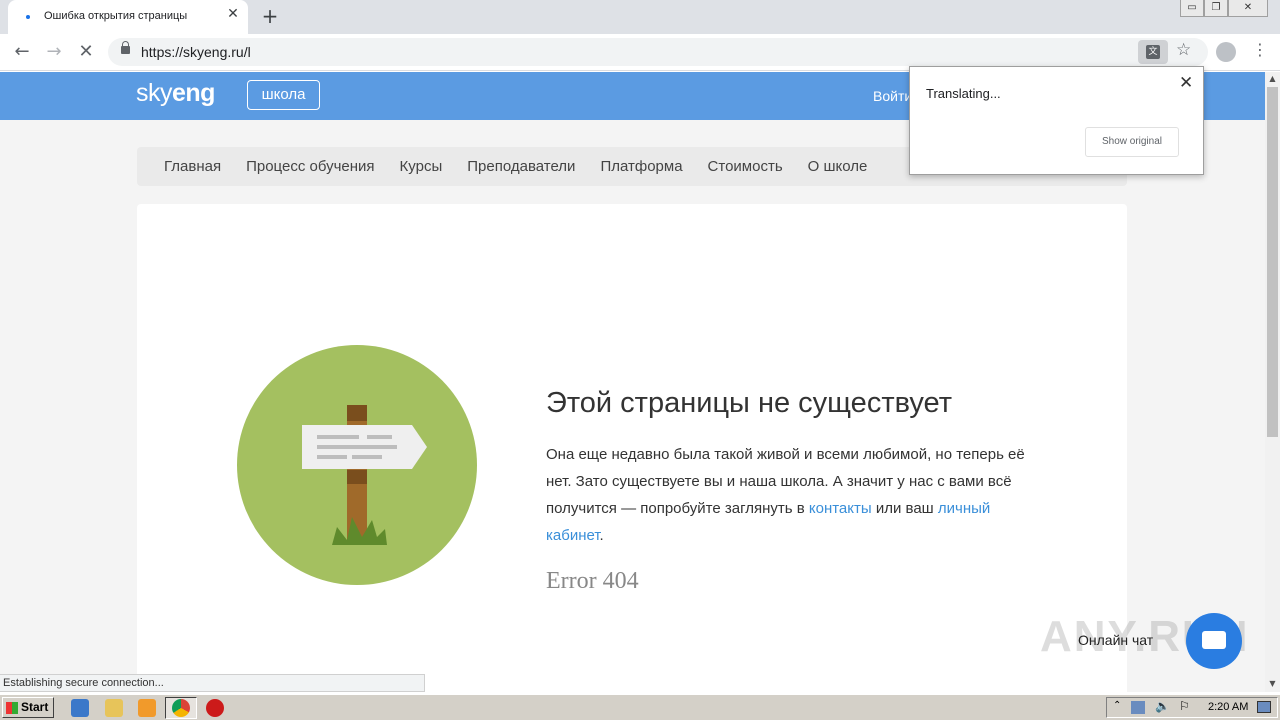 The image size is (1280, 720). Describe the element at coordinates (193, 93) in the screenshot. I see `logo-part-eng: eng` at that location.